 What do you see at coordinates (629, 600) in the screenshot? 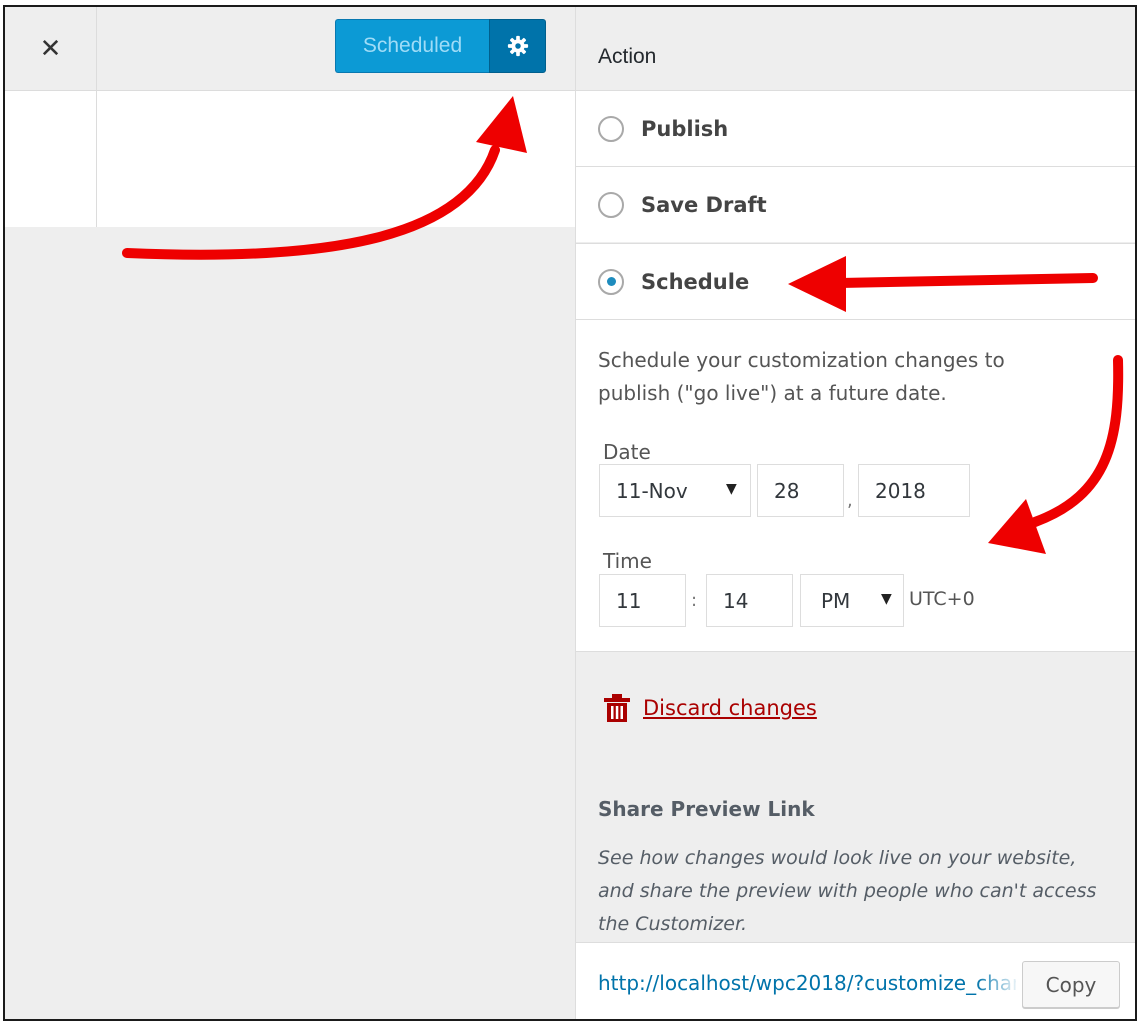
I see `hour-value: 11` at bounding box center [629, 600].